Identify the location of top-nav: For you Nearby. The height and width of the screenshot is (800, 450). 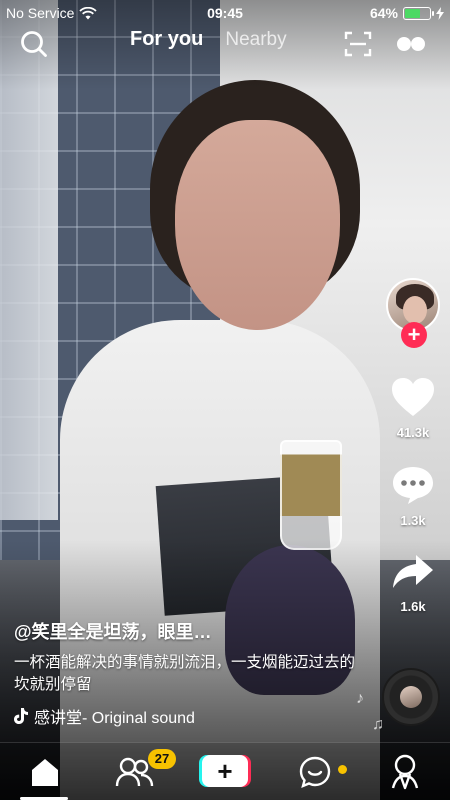
(225, 43).